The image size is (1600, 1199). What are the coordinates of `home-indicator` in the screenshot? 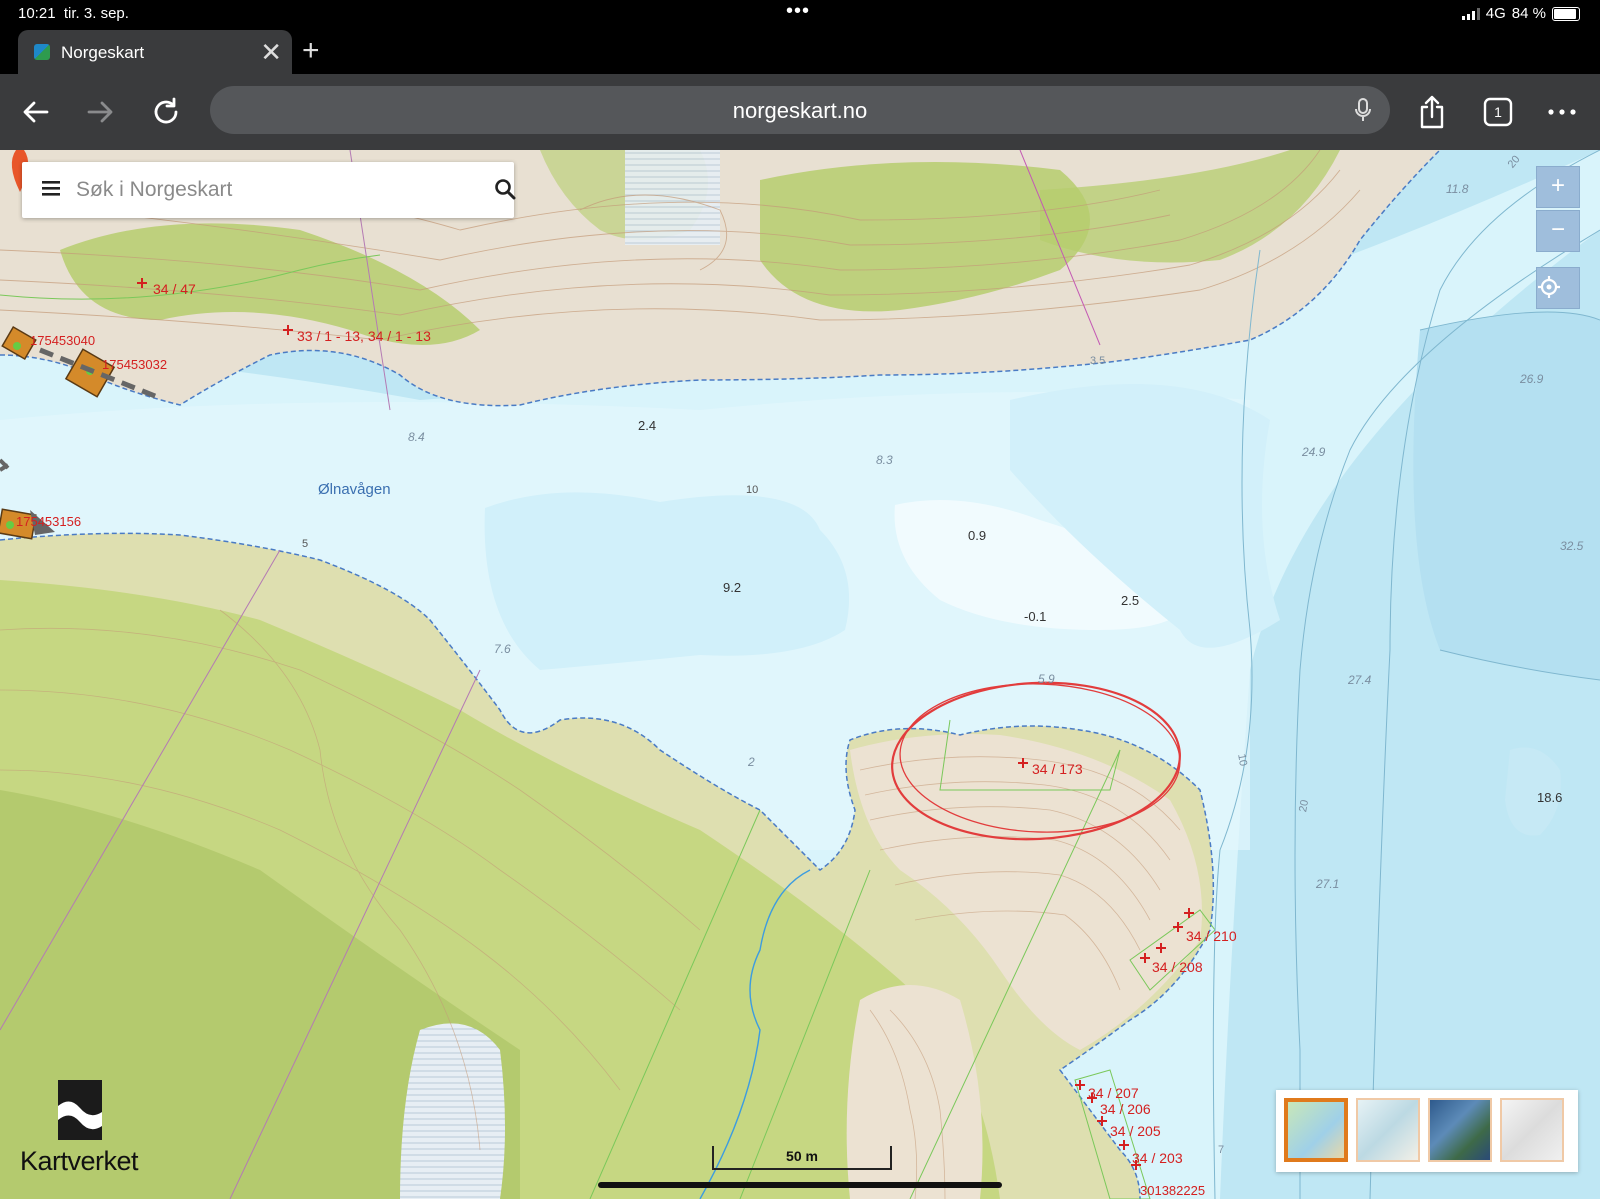 It's located at (800, 1185).